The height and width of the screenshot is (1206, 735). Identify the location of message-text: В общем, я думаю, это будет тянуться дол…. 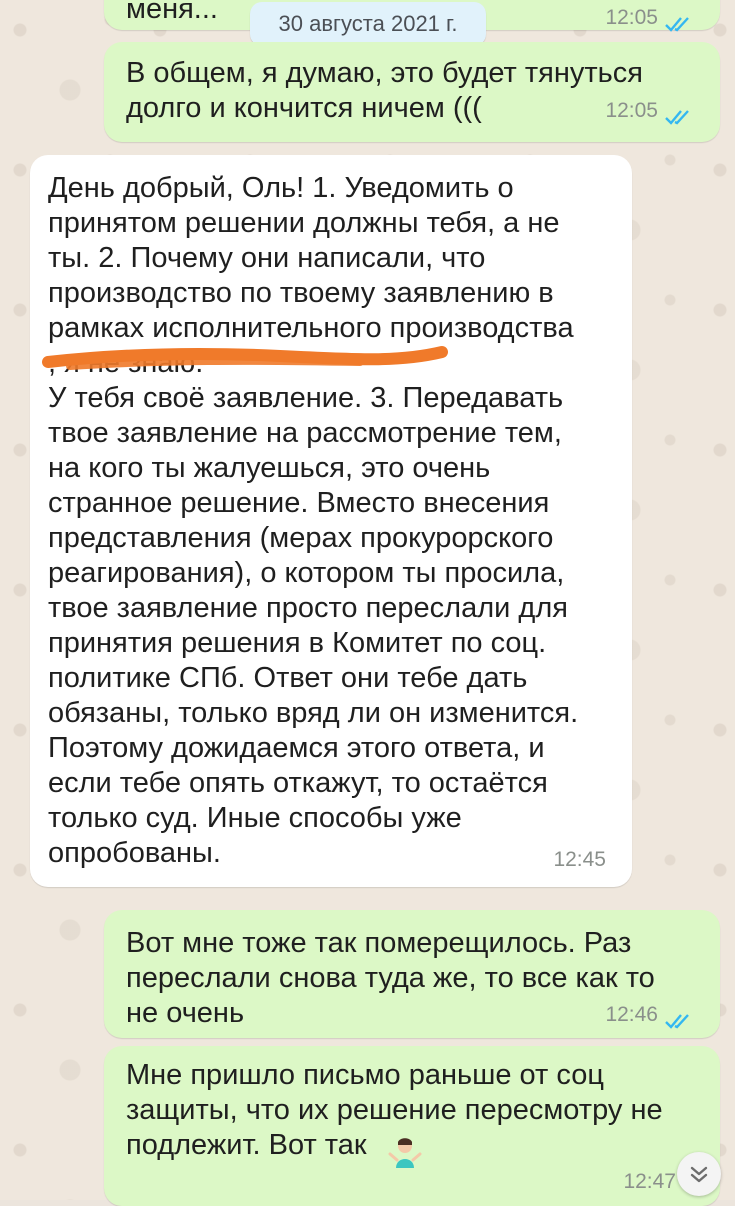
(384, 90).